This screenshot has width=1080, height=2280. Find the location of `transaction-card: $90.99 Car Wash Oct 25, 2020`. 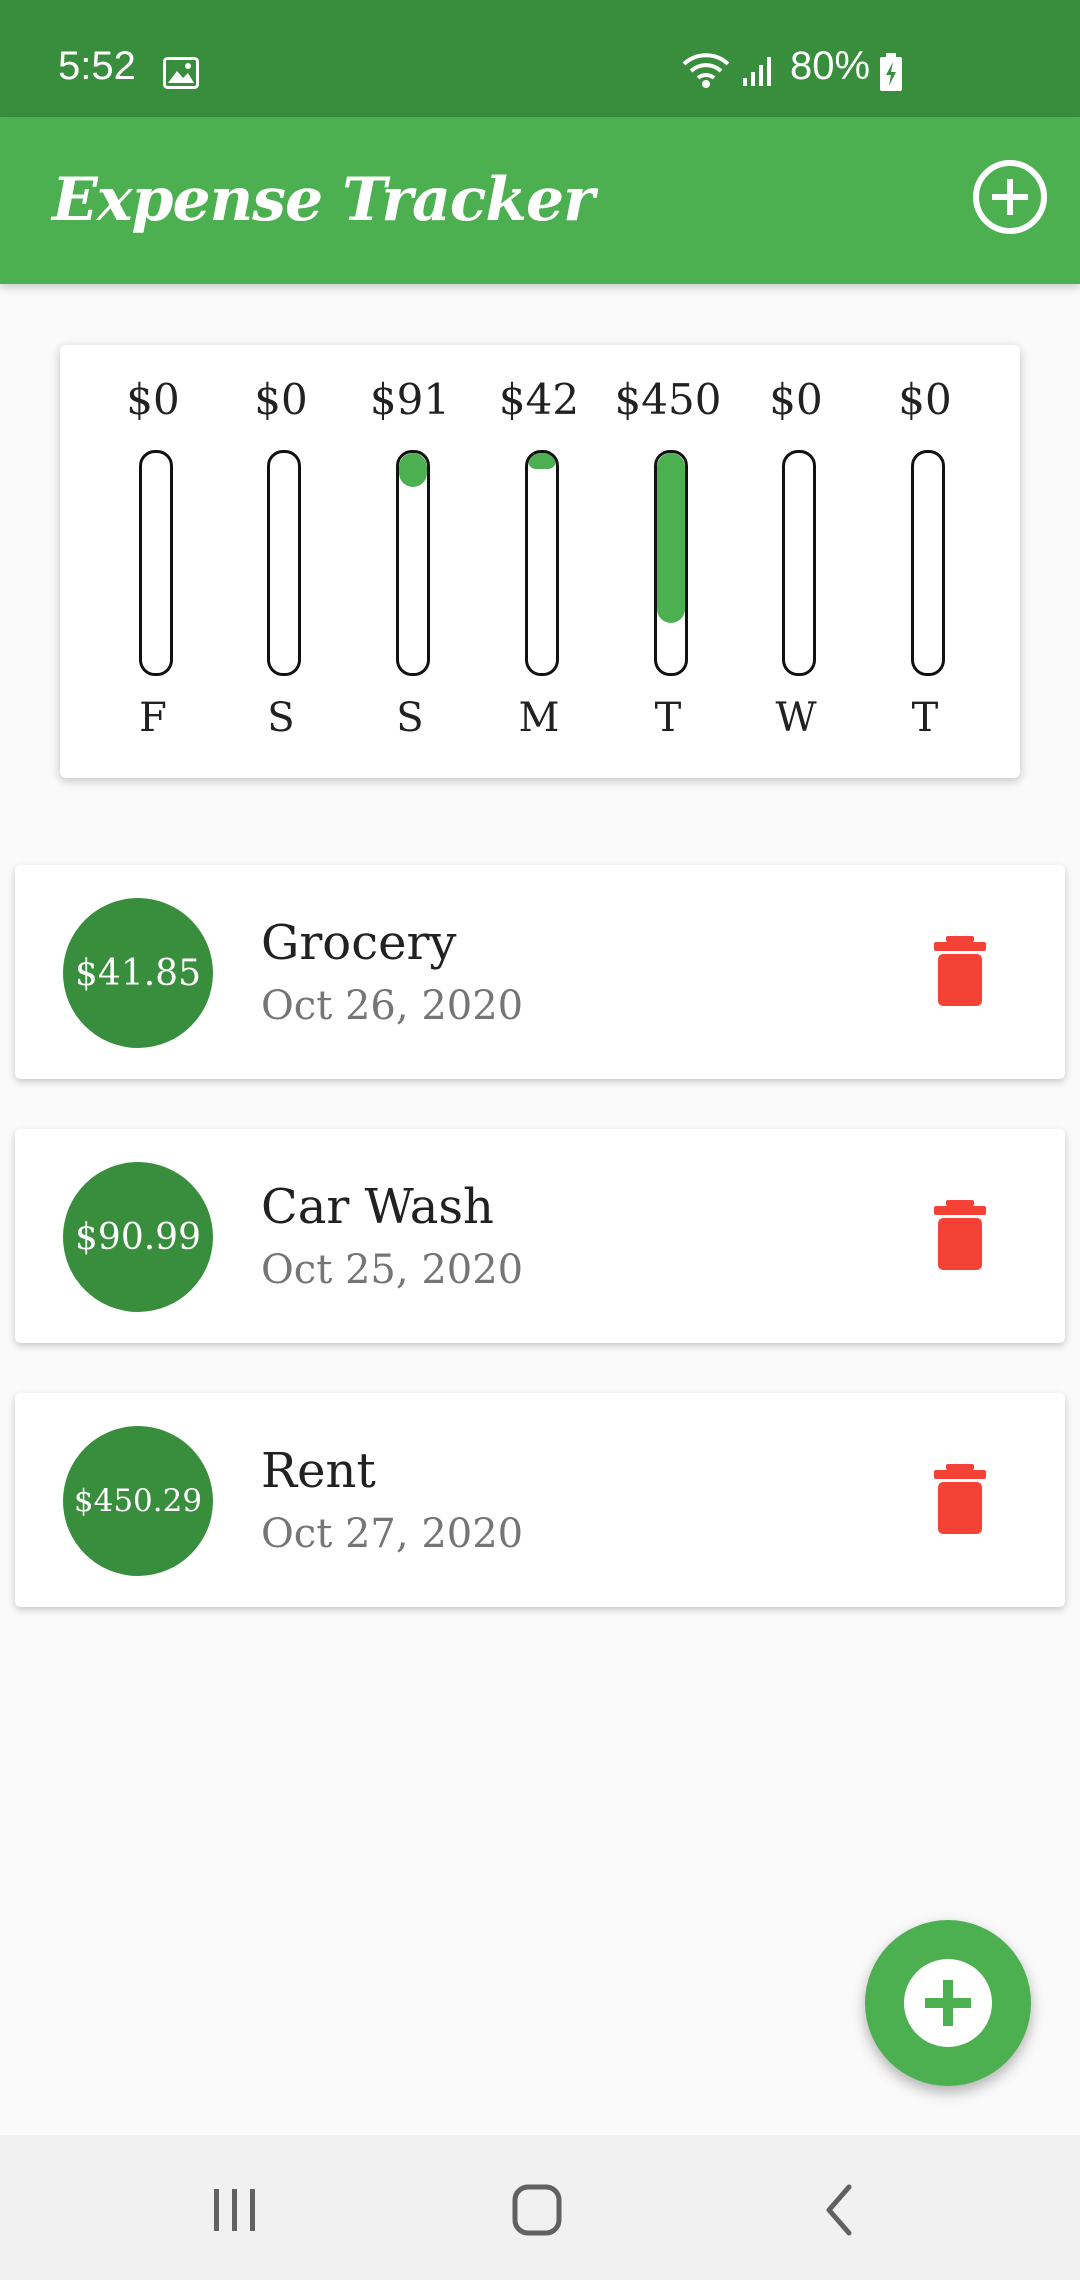

transaction-card: $90.99 Car Wash Oct 25, 2020 is located at coordinates (540, 1236).